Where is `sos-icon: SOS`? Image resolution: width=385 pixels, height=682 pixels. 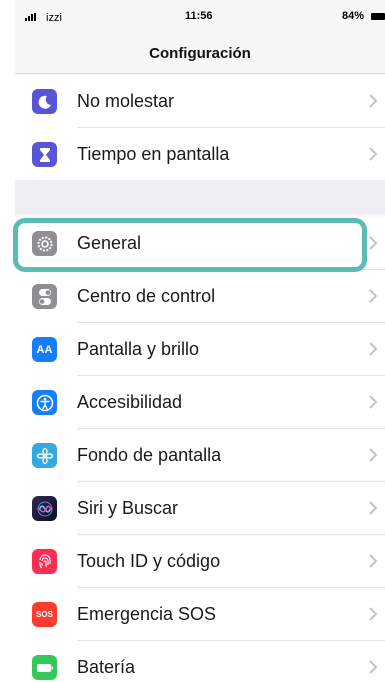
sos-icon: SOS is located at coordinates (44, 614).